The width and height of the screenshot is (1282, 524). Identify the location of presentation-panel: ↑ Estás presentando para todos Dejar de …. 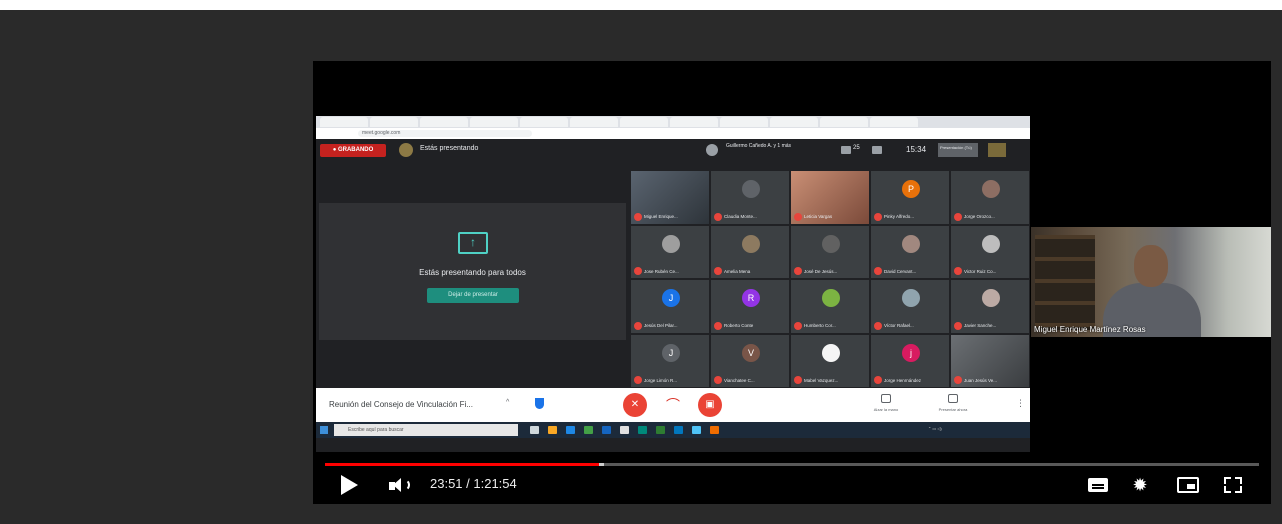
(472, 271).